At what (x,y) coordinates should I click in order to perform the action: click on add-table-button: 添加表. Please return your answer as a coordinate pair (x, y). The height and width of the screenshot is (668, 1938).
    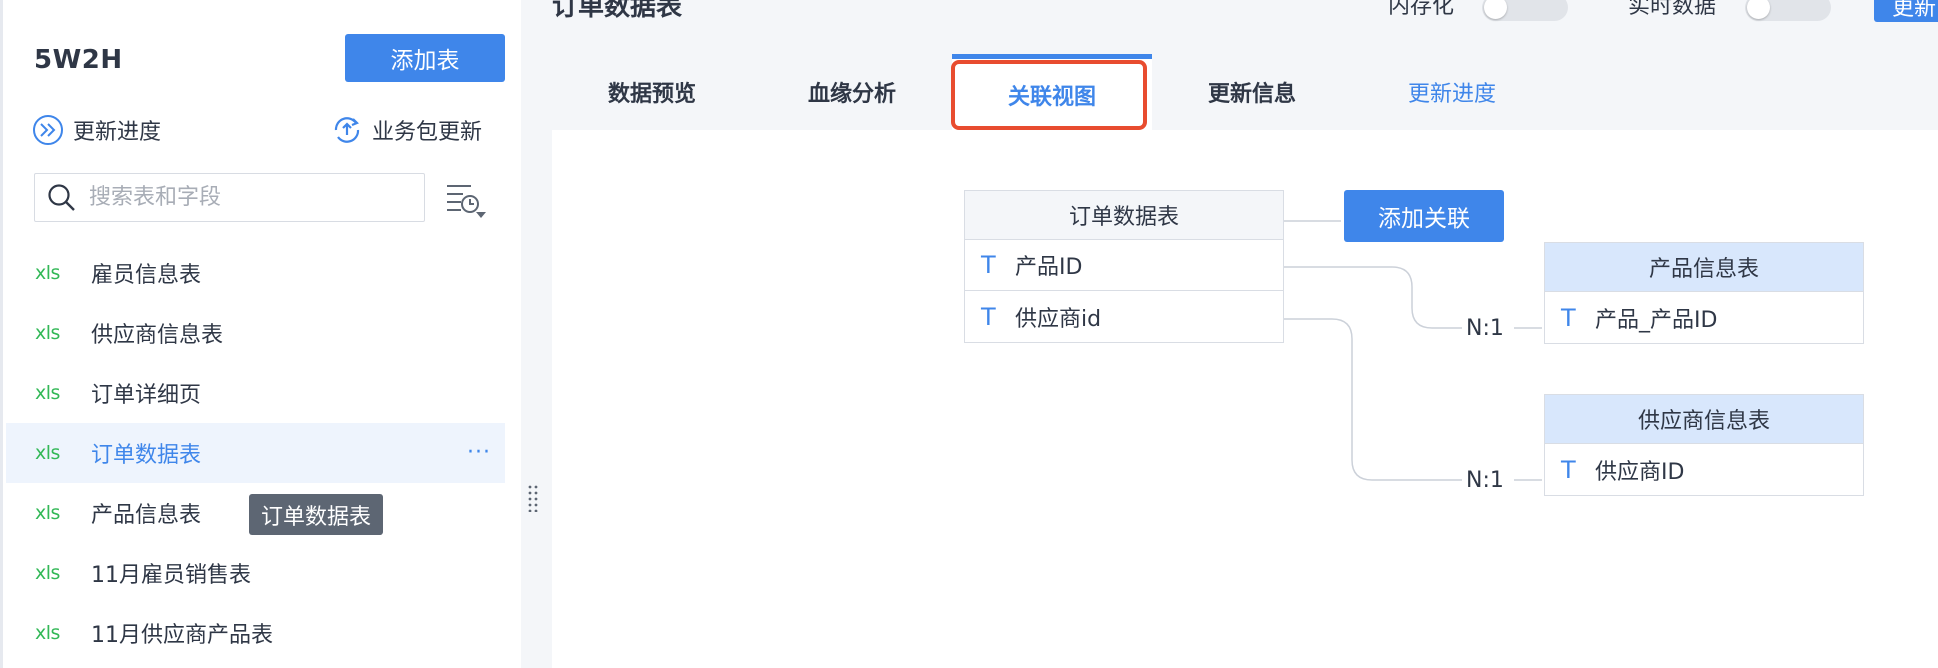
    Looking at the image, I should click on (425, 58).